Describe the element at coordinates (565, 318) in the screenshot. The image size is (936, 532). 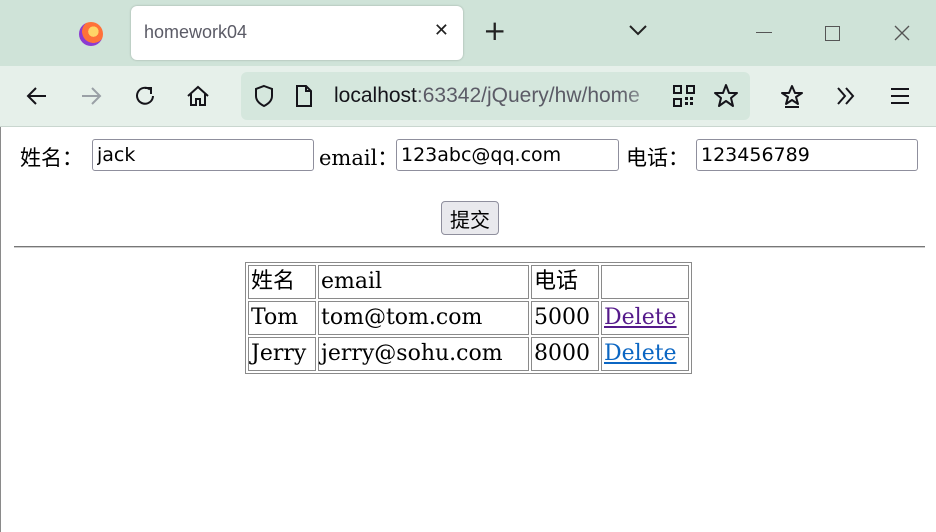
I see `cell-phone: 5000` at that location.